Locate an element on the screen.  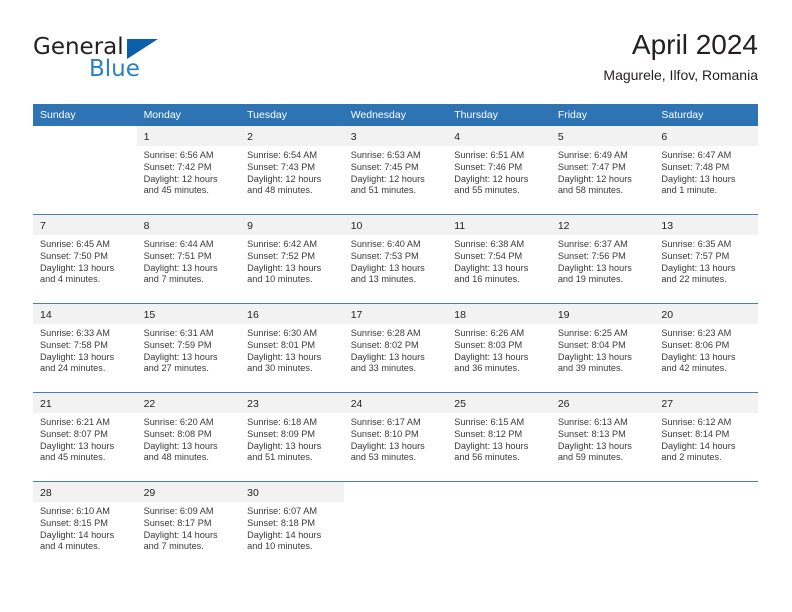
sunset-time: Sunset: 8:10 PM is located at coordinates (384, 433).